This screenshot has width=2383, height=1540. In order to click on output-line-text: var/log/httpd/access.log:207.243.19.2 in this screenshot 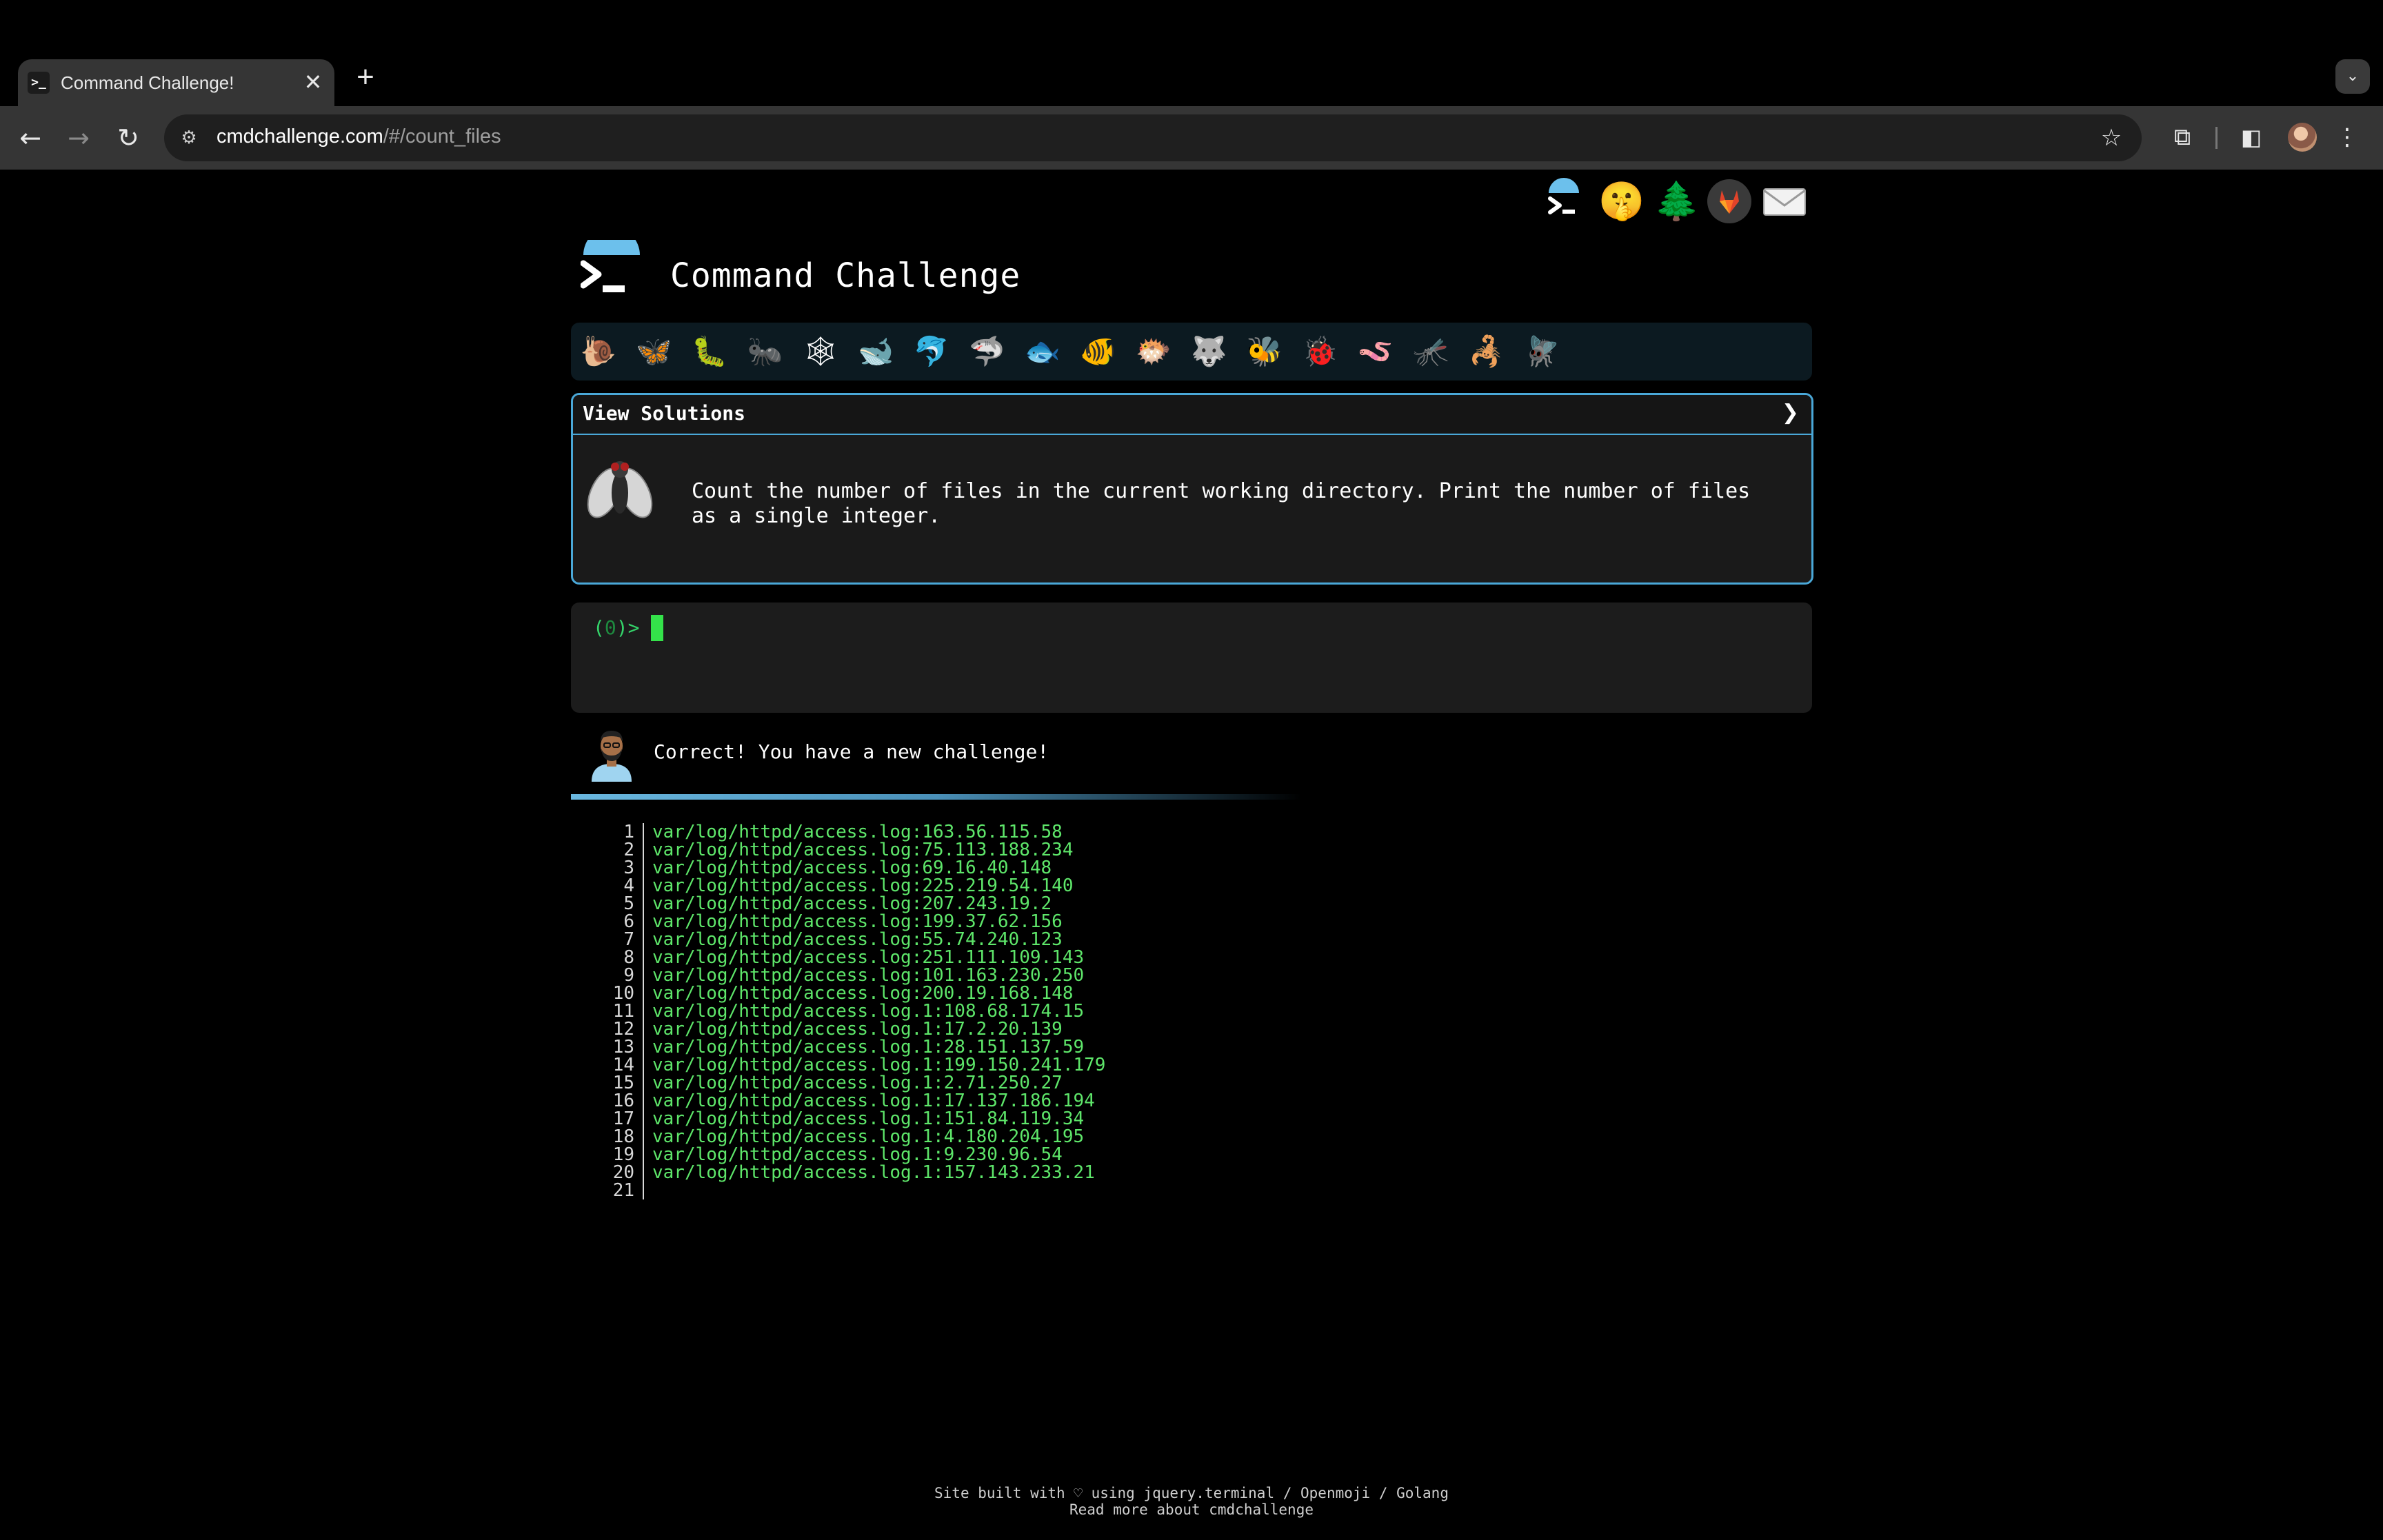, I will do `click(852, 904)`.